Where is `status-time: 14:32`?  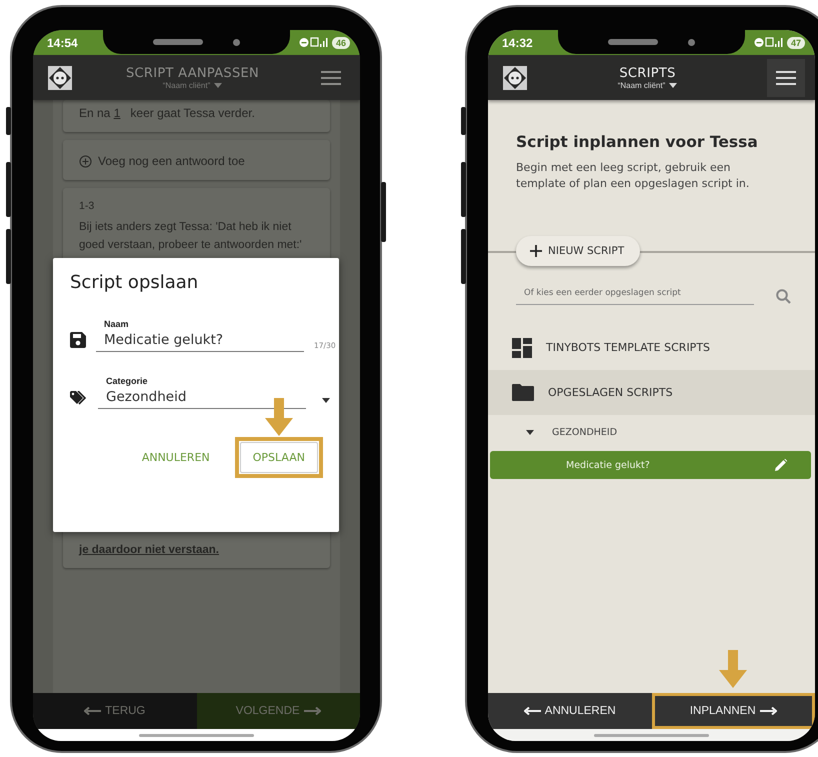 status-time: 14:32 is located at coordinates (517, 43).